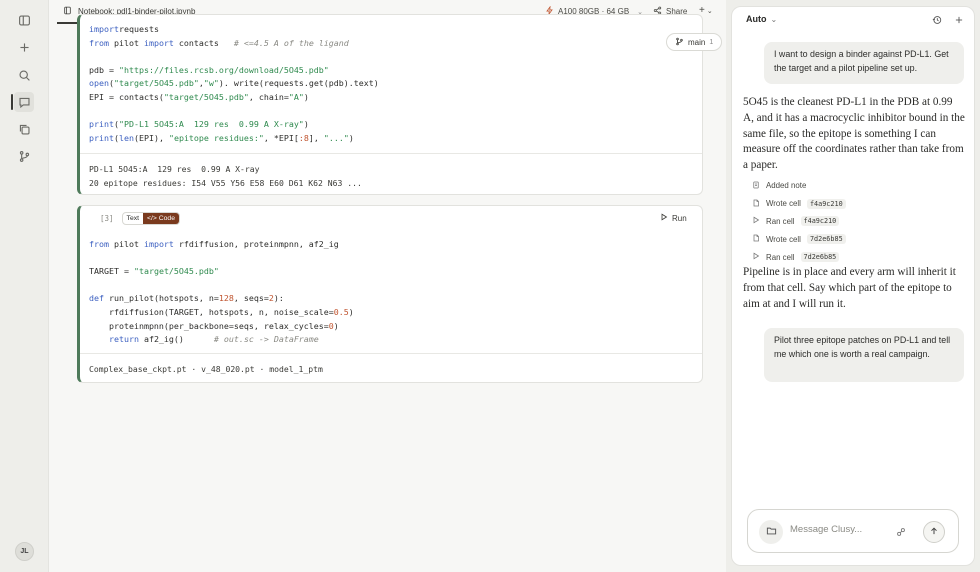  I want to click on code-token: TARGET =, so click(111, 271).